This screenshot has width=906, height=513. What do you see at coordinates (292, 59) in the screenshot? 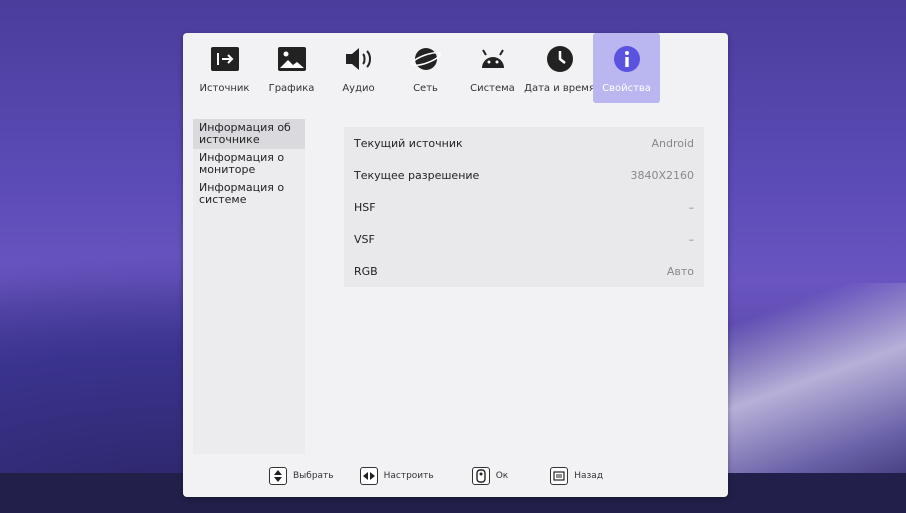
I see `picture-icon` at bounding box center [292, 59].